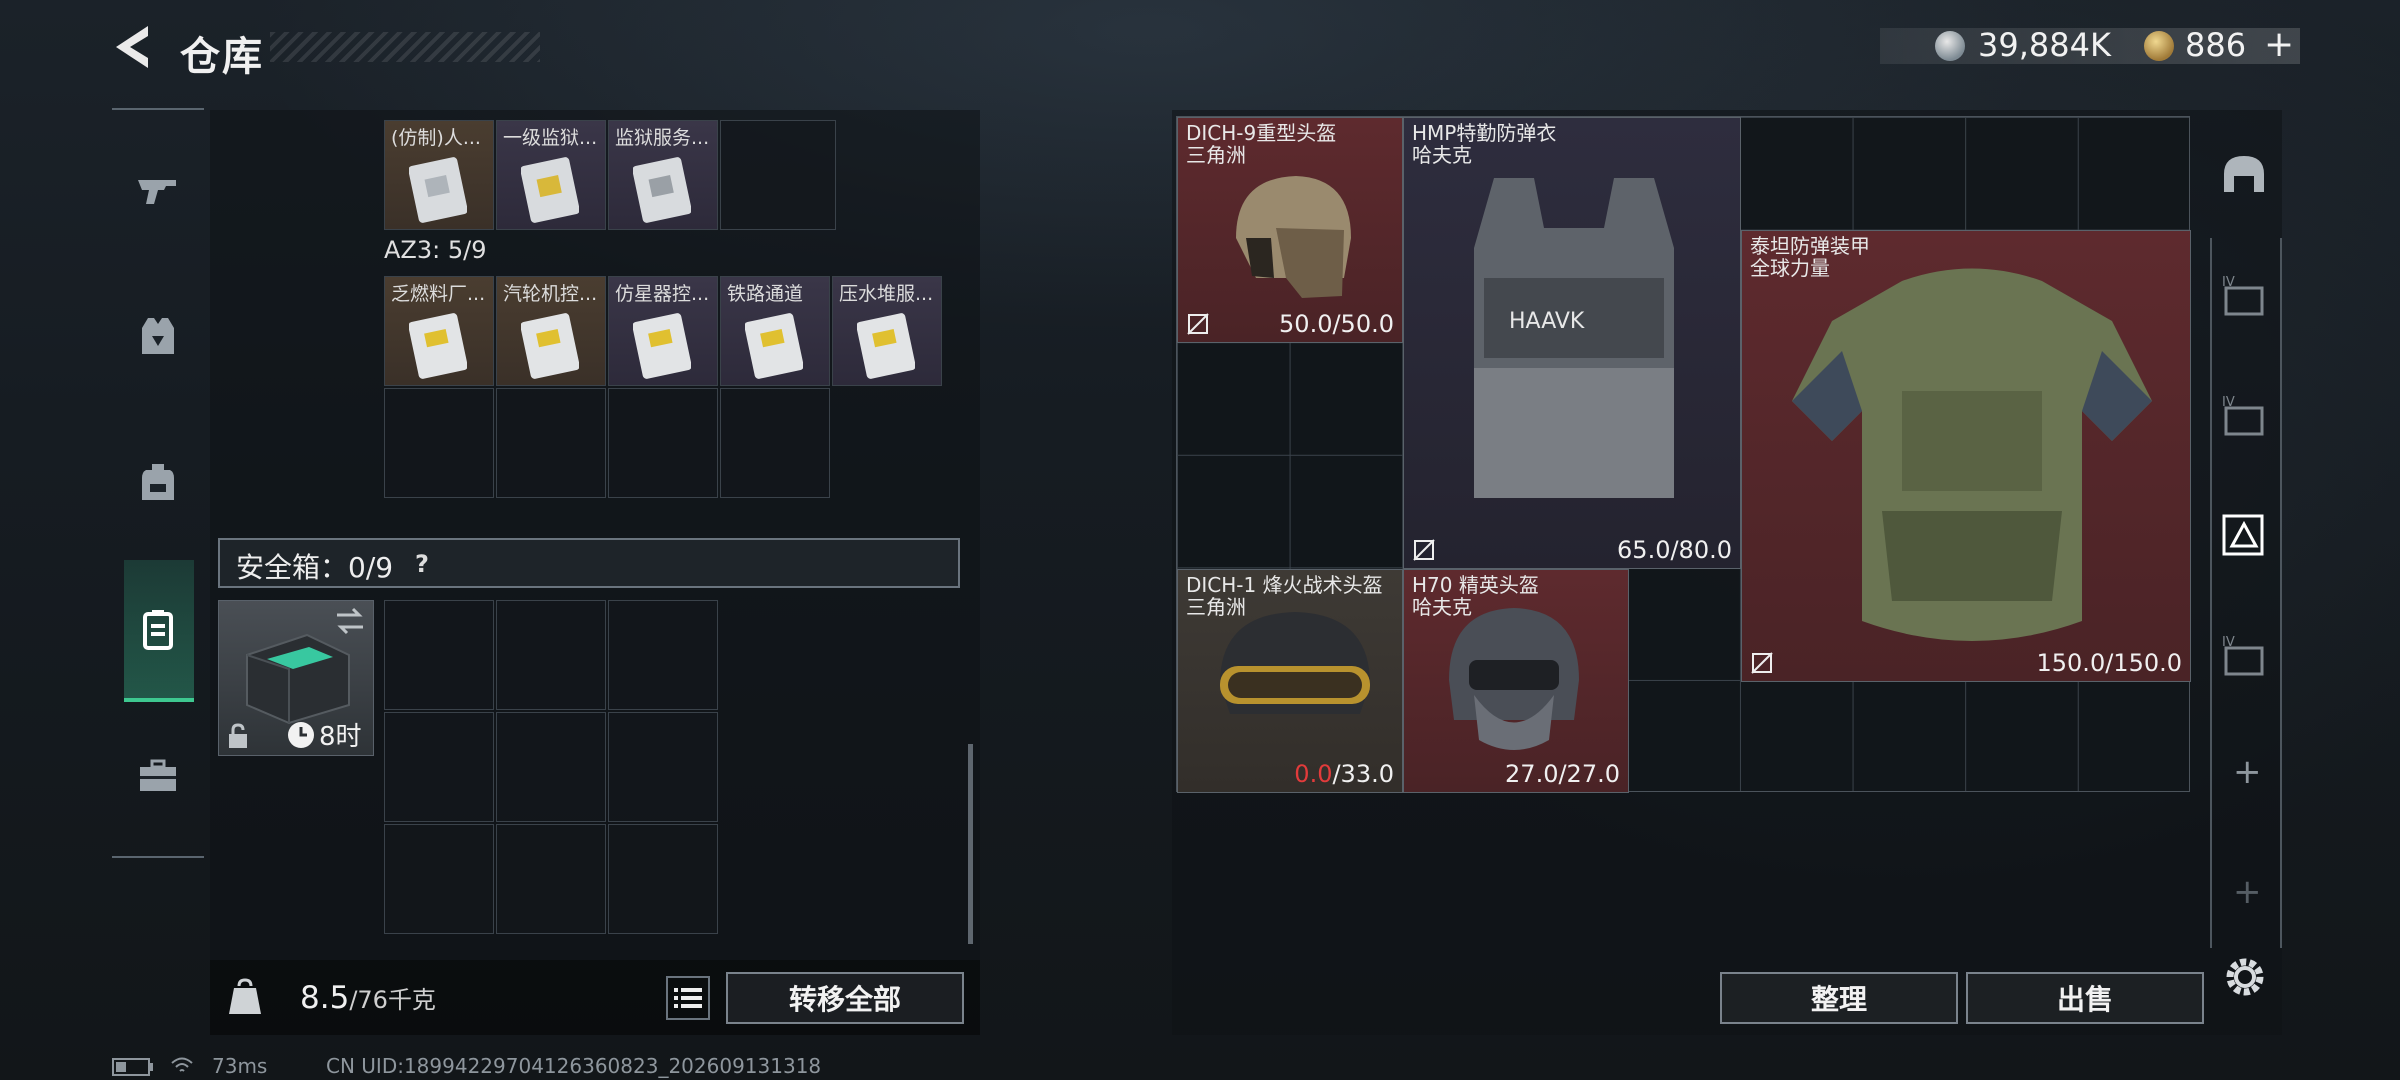 The width and height of the screenshot is (2400, 1080). Describe the element at coordinates (240, 1066) in the screenshot. I see `ping-readout: 73ms` at that location.